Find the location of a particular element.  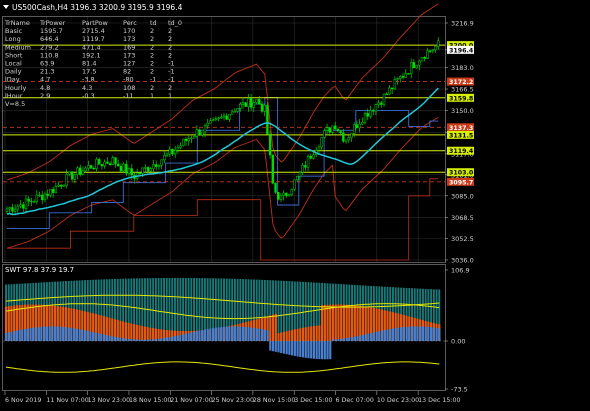

table-header-cell: PartPow is located at coordinates (95, 23).